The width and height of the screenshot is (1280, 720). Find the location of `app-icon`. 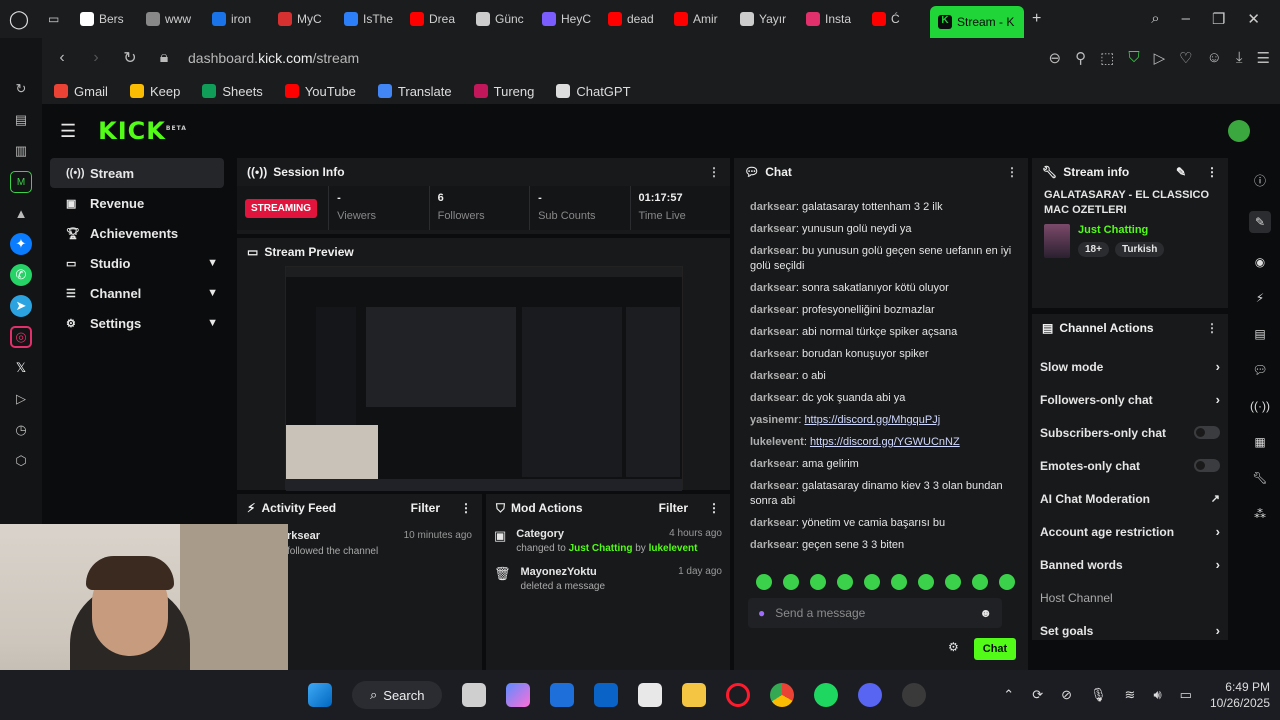

app-icon is located at coordinates (562, 695).